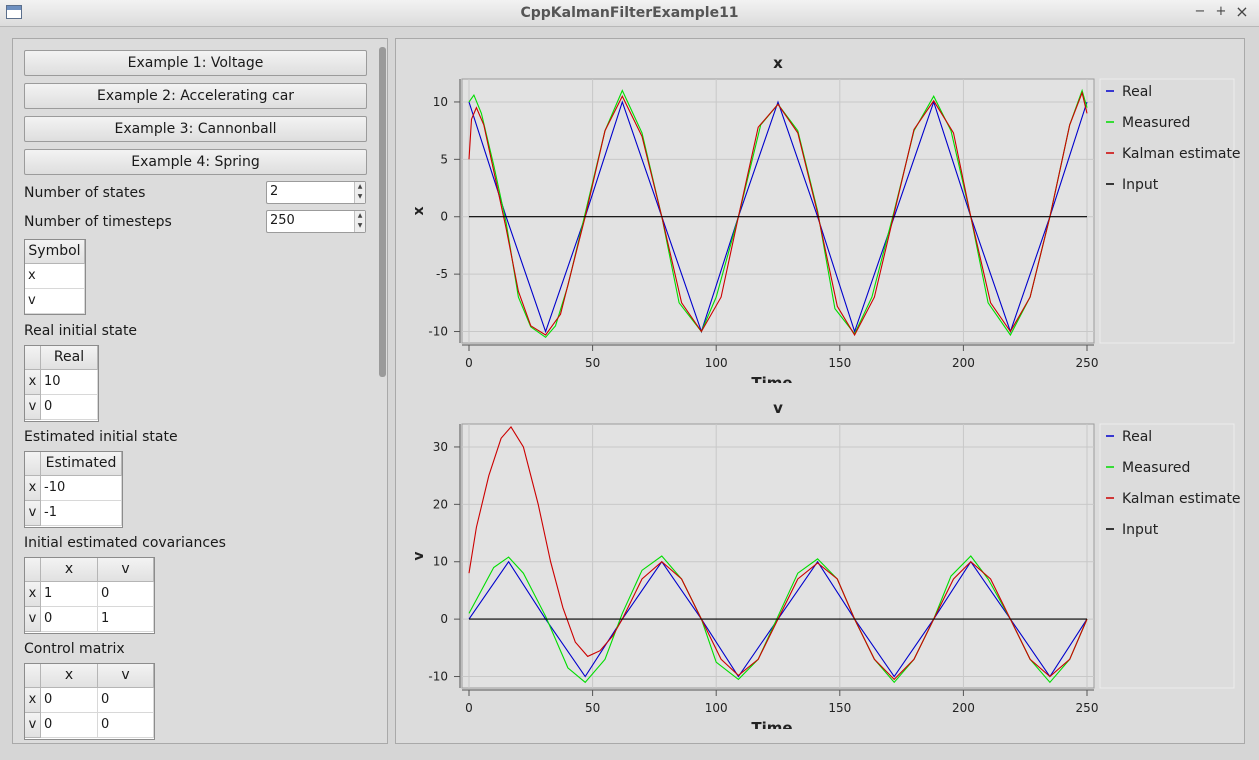 The height and width of the screenshot is (760, 1259). What do you see at coordinates (125, 543) in the screenshot?
I see `initial-covariances-label: Initial estimated covariances` at bounding box center [125, 543].